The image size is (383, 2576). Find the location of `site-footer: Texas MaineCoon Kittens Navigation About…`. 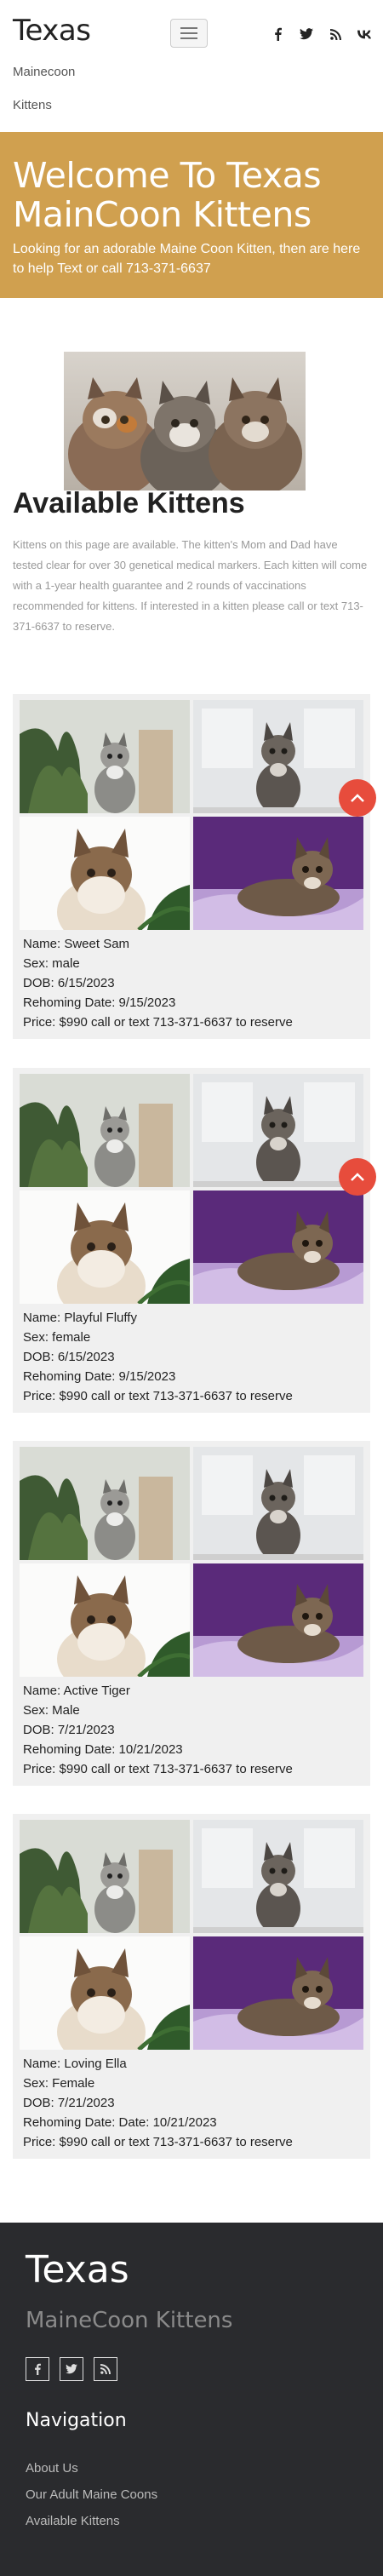

site-footer: Texas MaineCoon Kittens Navigation About… is located at coordinates (192, 2399).